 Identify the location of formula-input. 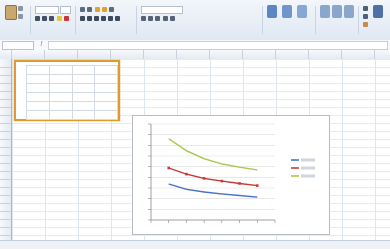
(218, 45).